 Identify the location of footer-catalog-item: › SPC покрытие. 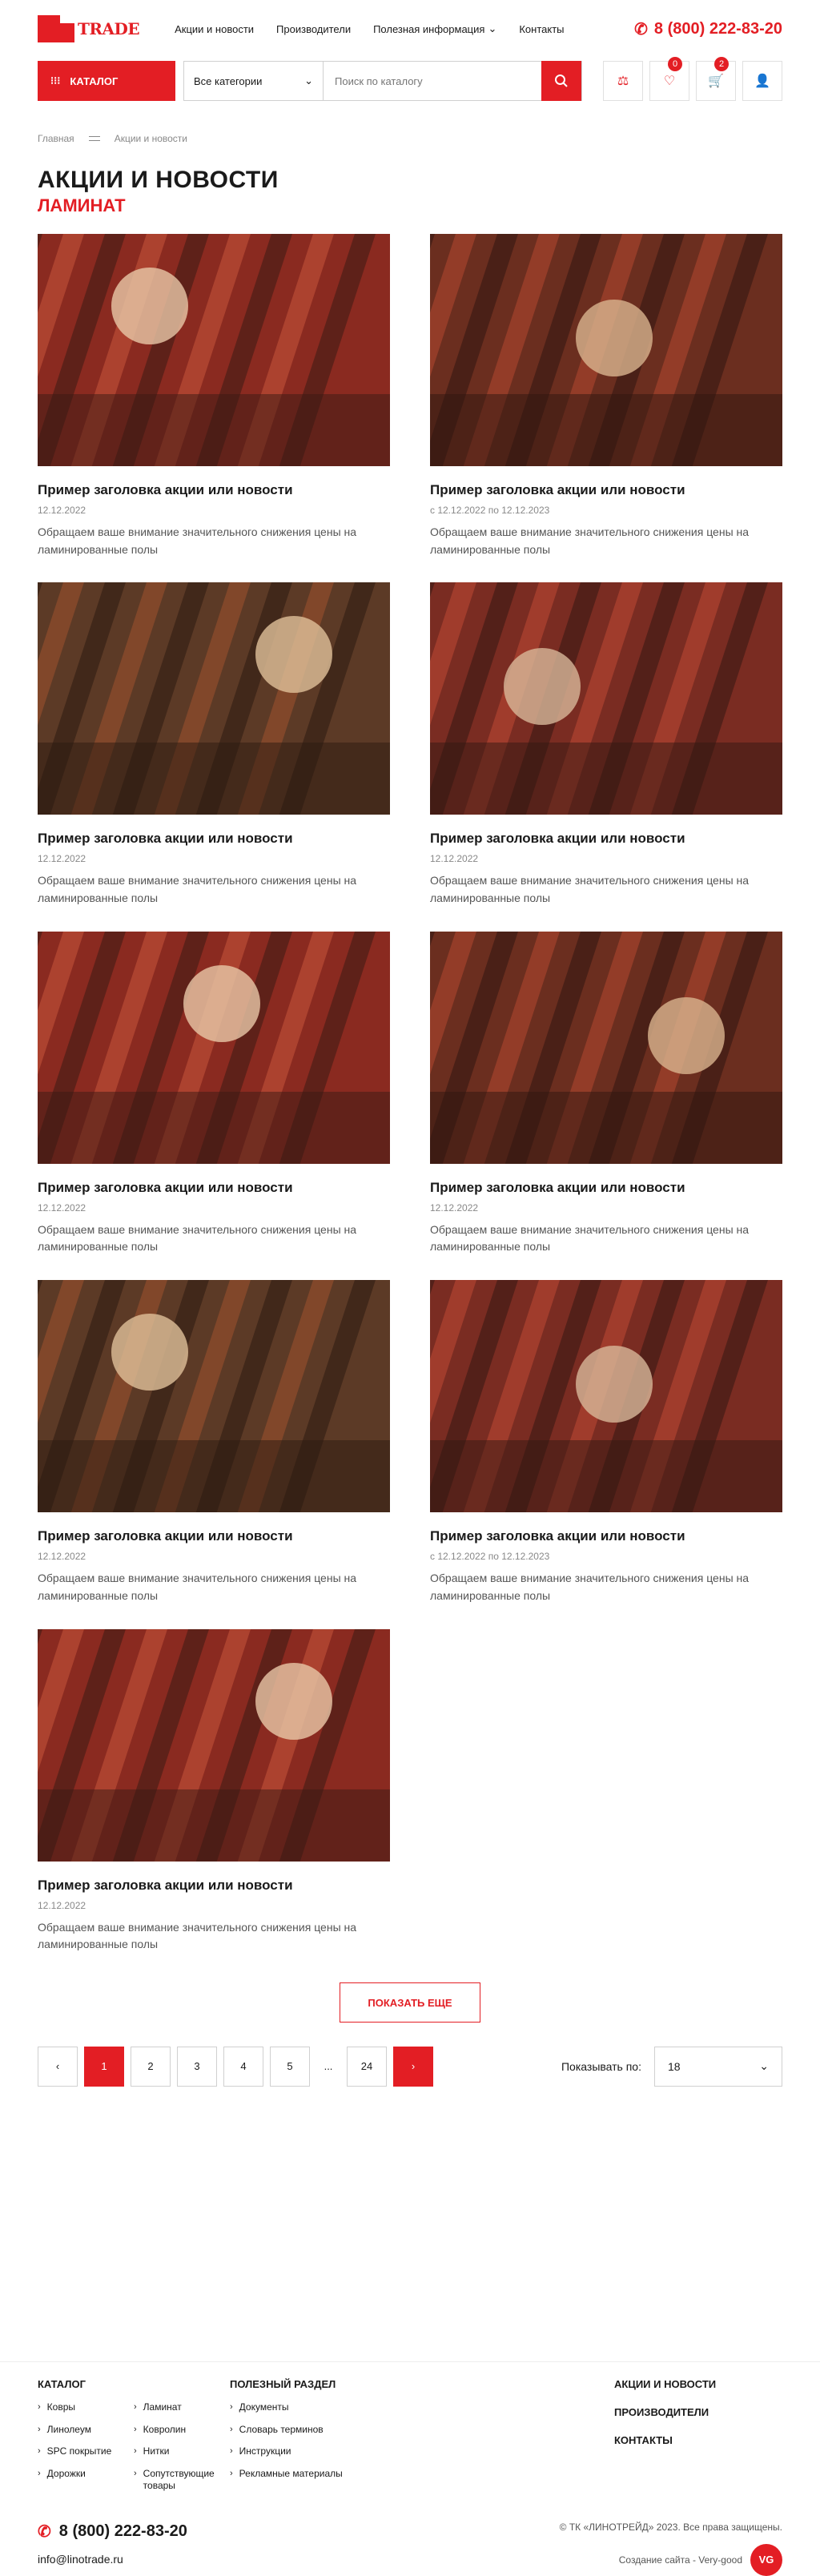
(86, 2452).